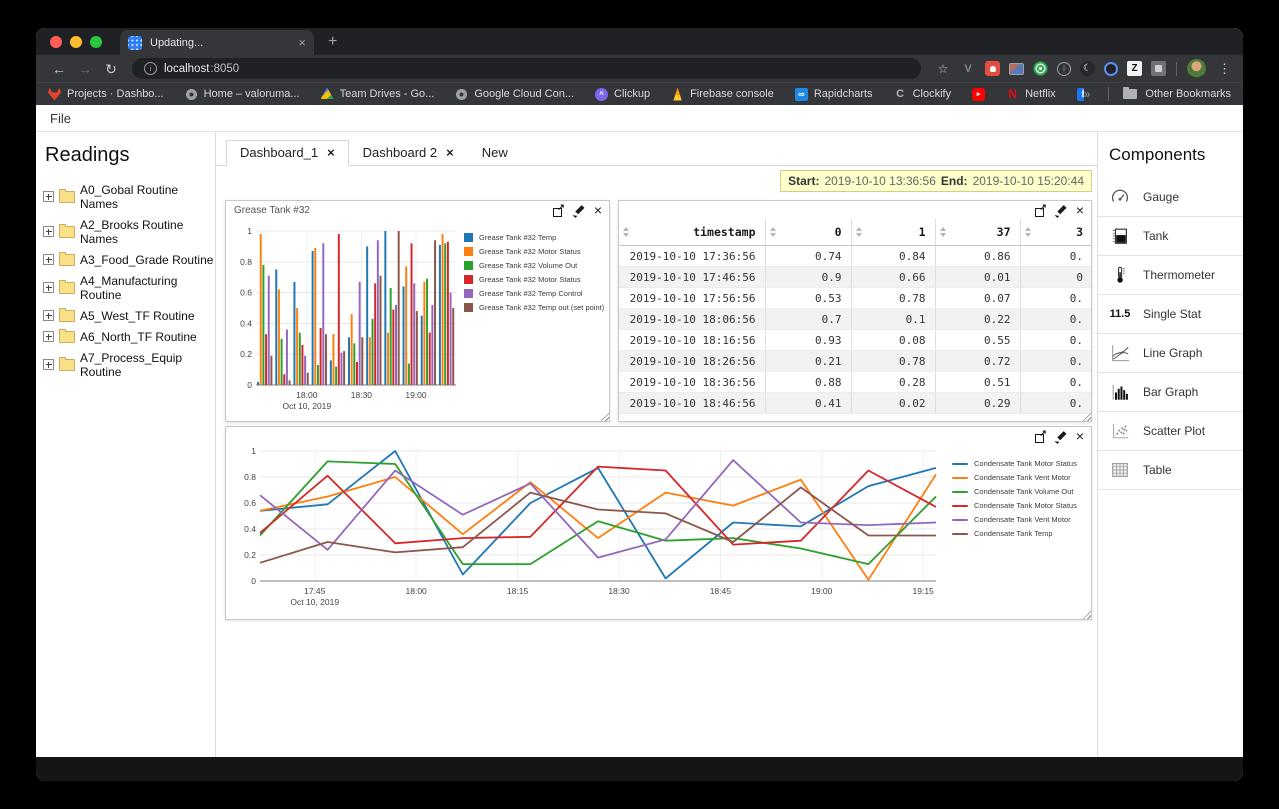 The height and width of the screenshot is (809, 1279). Describe the element at coordinates (979, 94) in the screenshot. I see `bookmark-youtube: ▸` at that location.